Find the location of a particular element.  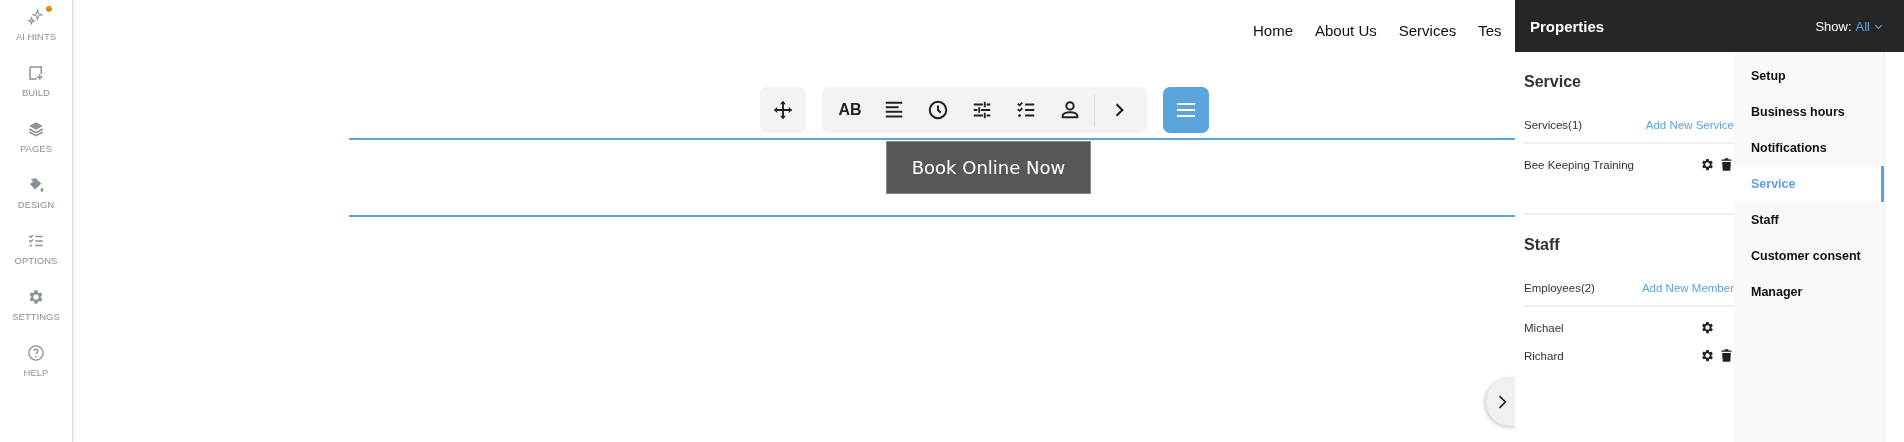

book-online-button: Book Online Now is located at coordinates (988, 167).